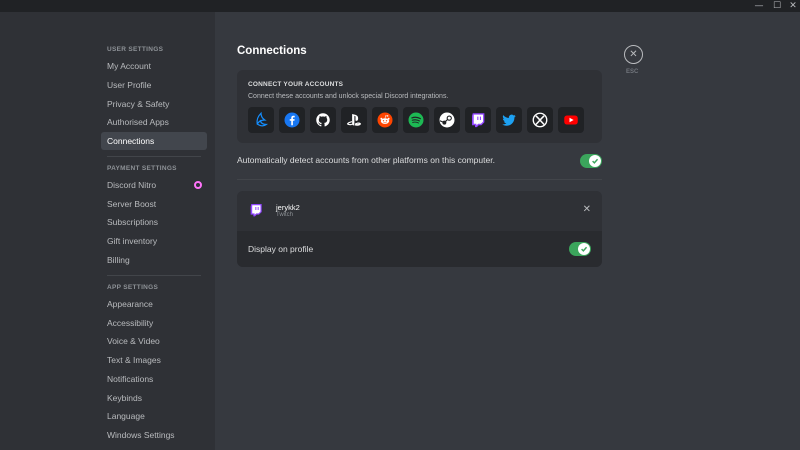  Describe the element at coordinates (292, 120) in the screenshot. I see `facebook-icon` at that location.